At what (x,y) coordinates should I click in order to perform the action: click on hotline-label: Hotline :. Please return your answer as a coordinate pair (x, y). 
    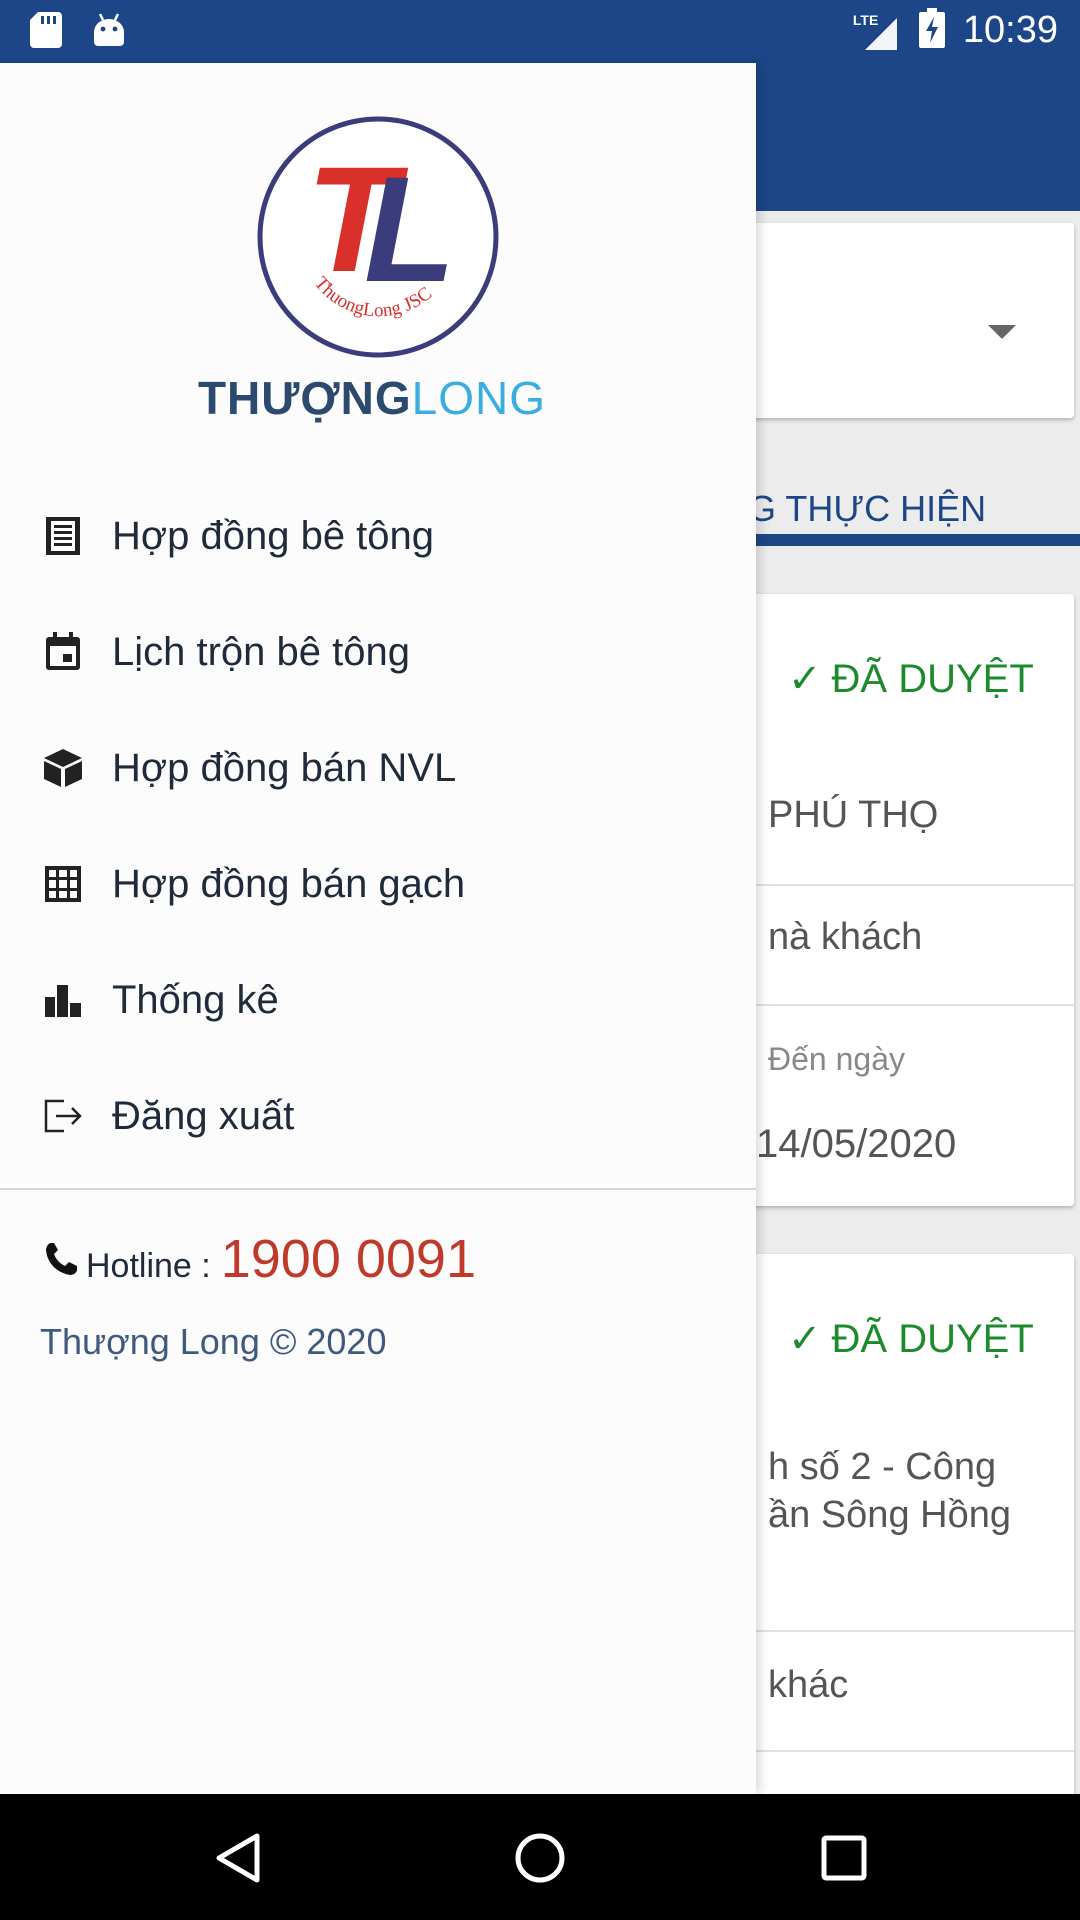
    Looking at the image, I should click on (148, 1266).